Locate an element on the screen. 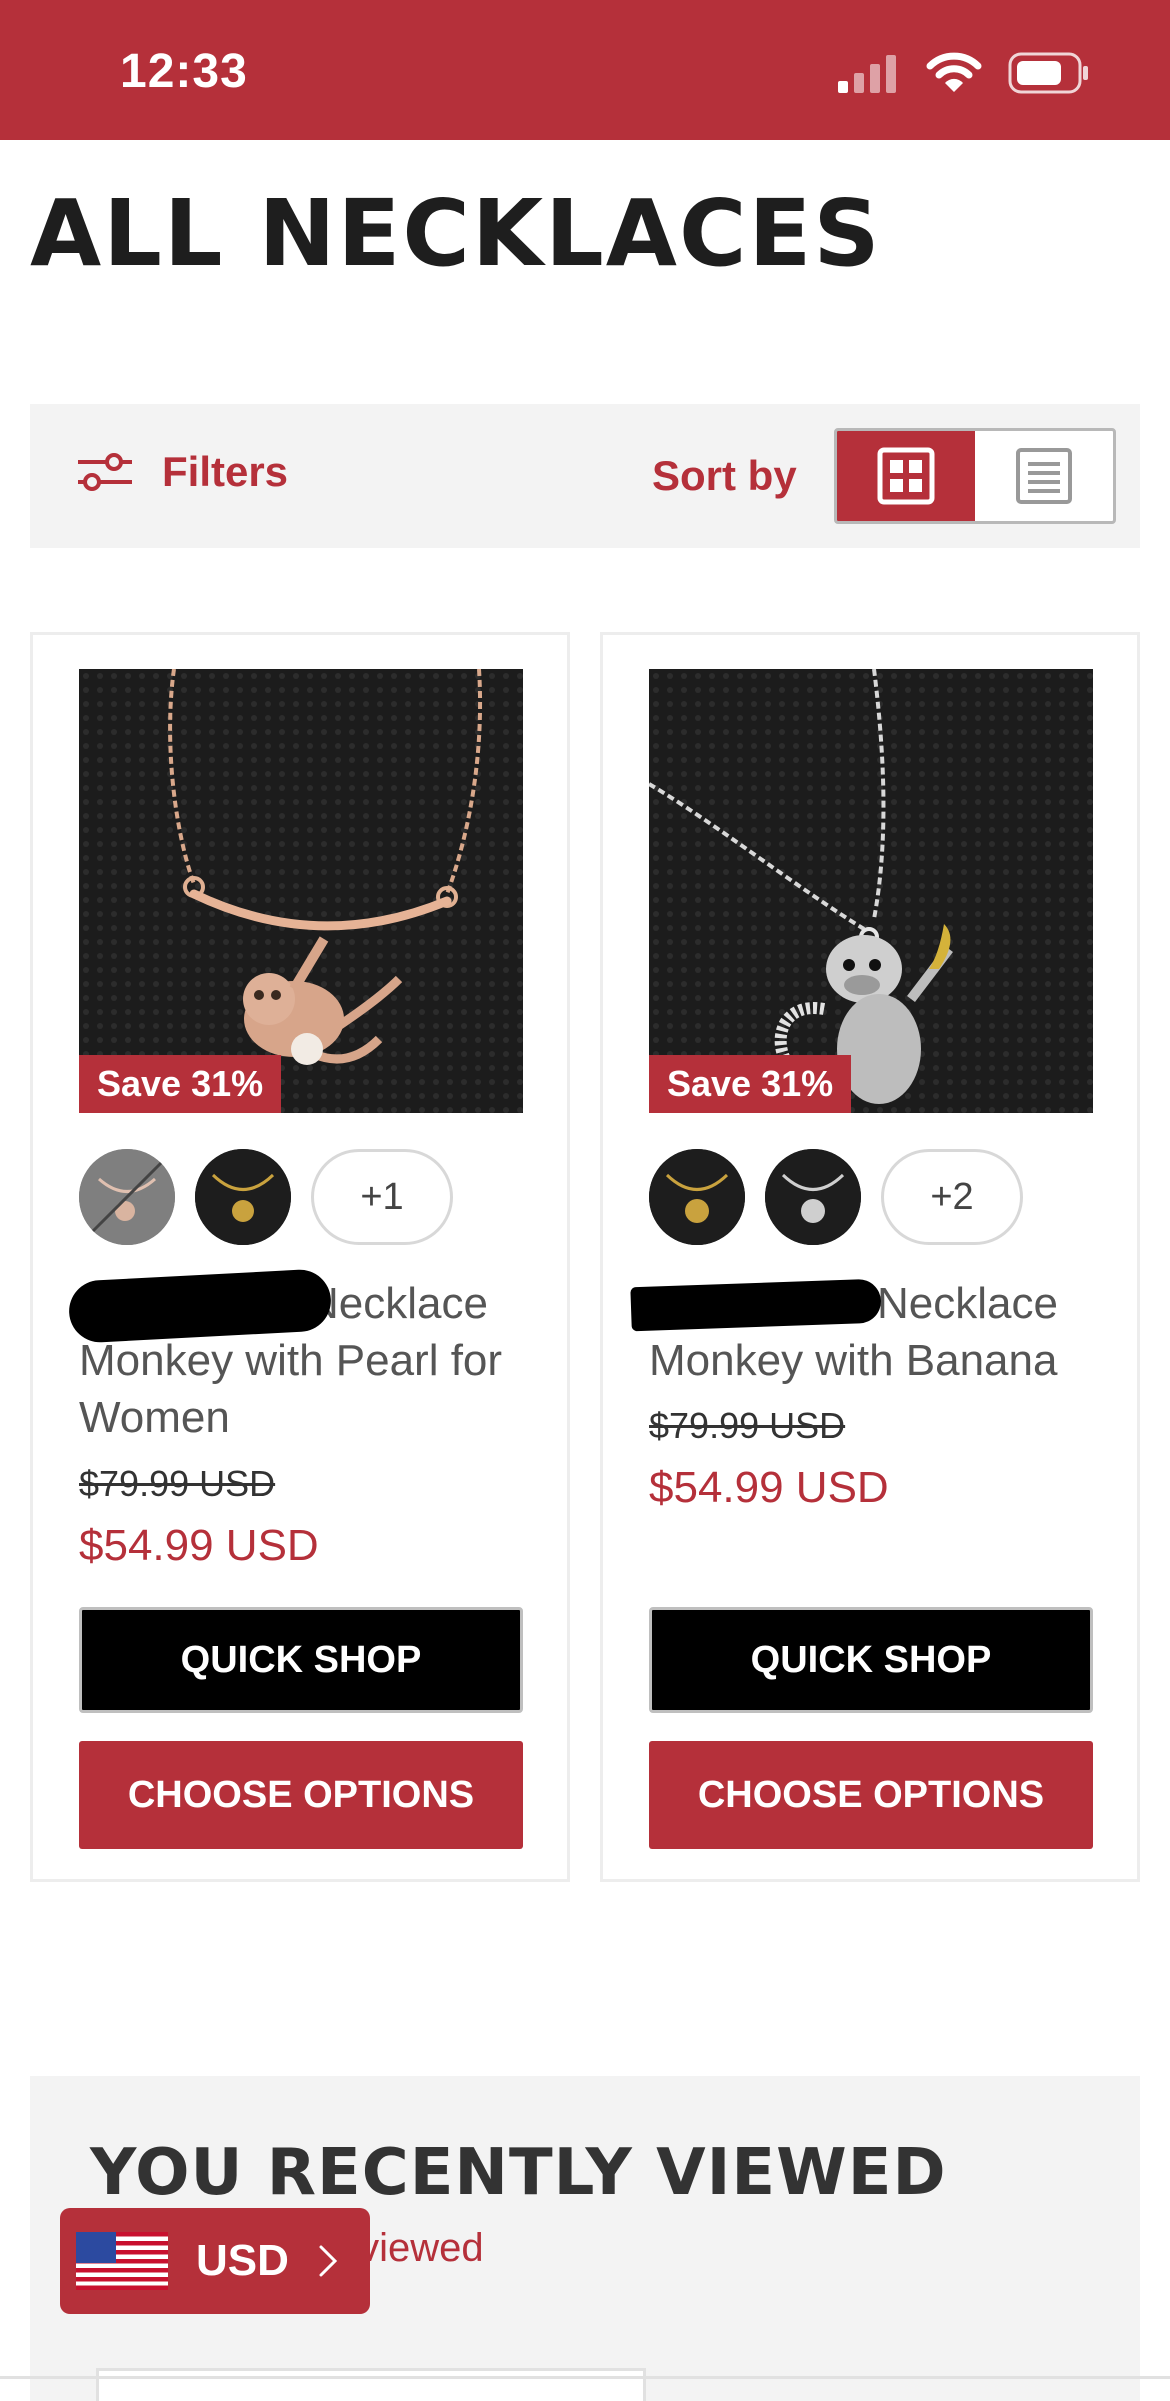  more-swatches-button: +1 is located at coordinates (382, 1197).